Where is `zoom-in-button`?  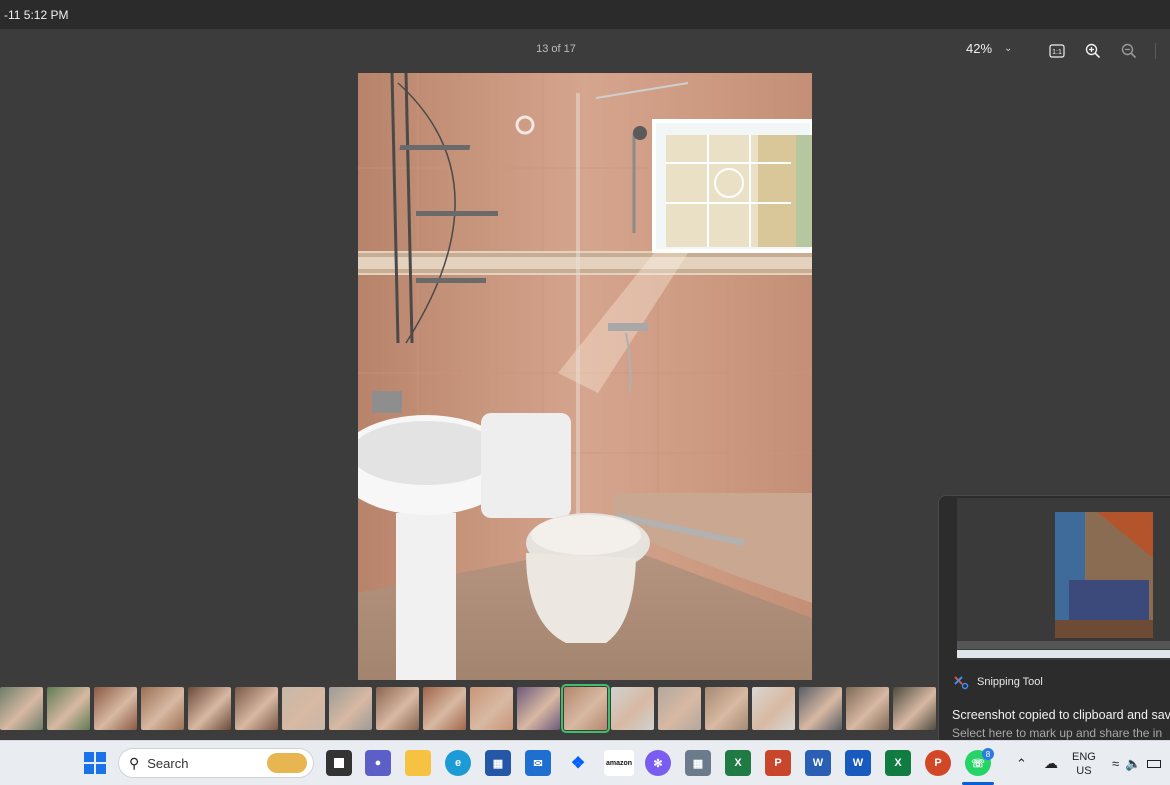
zoom-in-button is located at coordinates (1093, 51).